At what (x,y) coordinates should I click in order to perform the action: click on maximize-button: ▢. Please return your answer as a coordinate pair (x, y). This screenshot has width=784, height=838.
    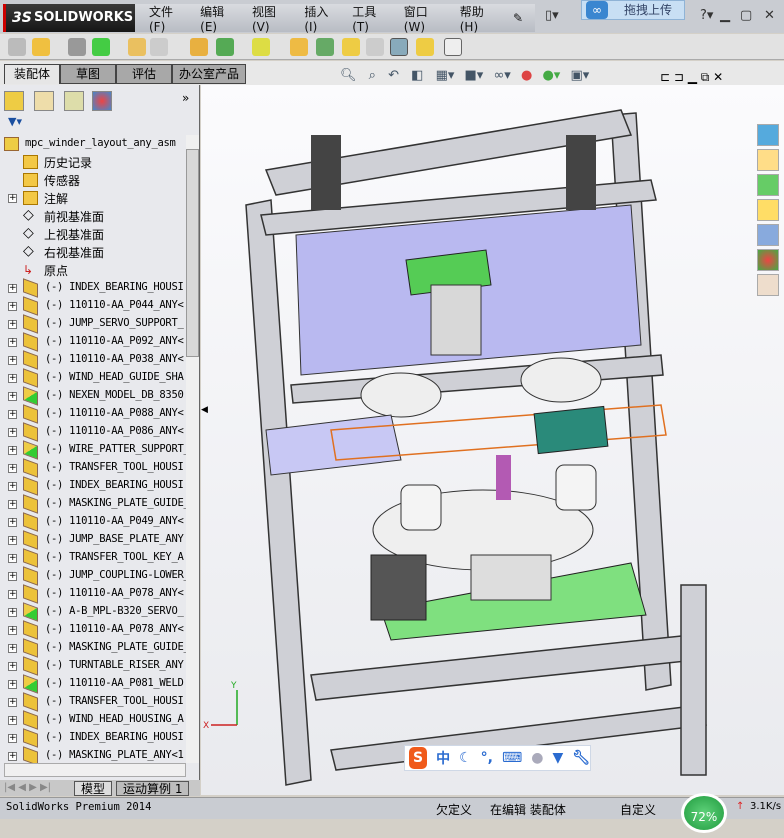
    Looking at the image, I should click on (746, 15).